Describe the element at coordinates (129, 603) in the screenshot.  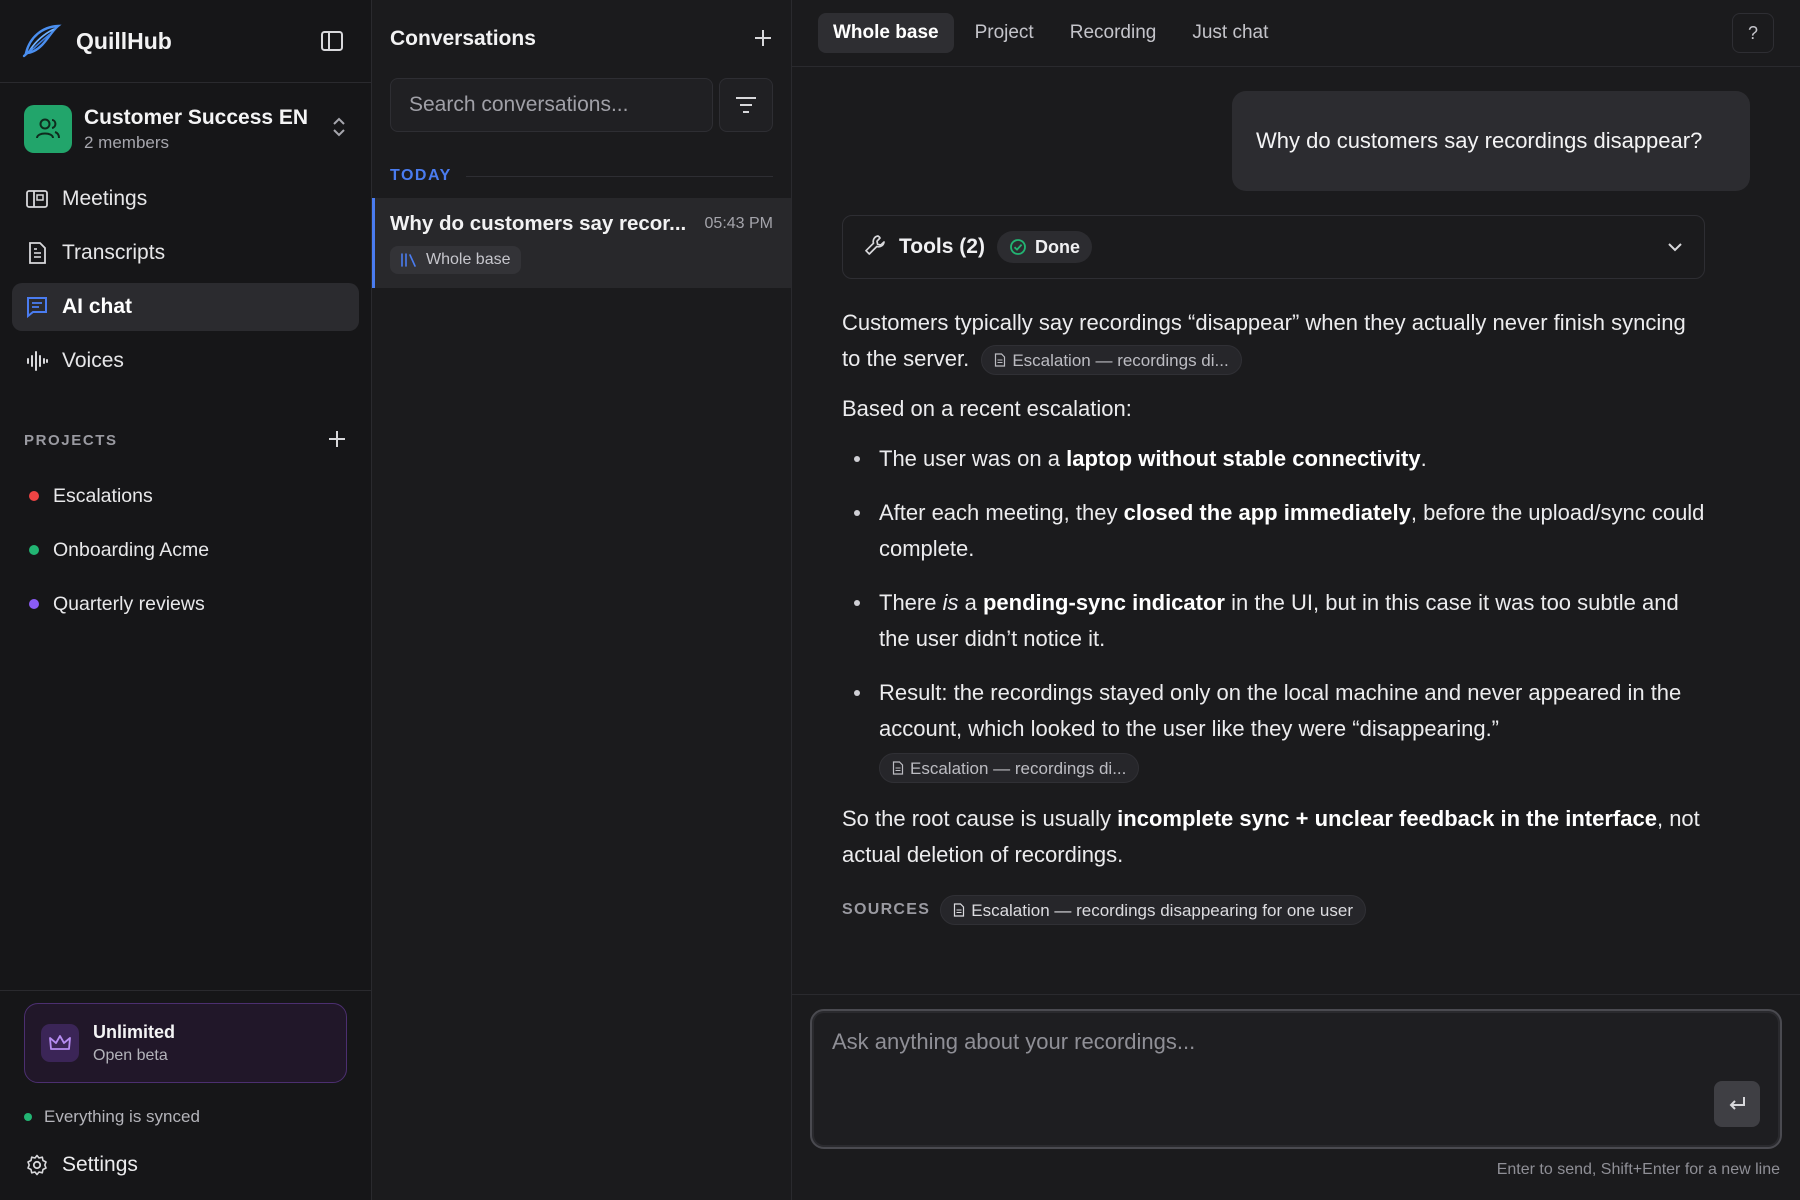
I see `project-label: Quarterly reviews` at that location.